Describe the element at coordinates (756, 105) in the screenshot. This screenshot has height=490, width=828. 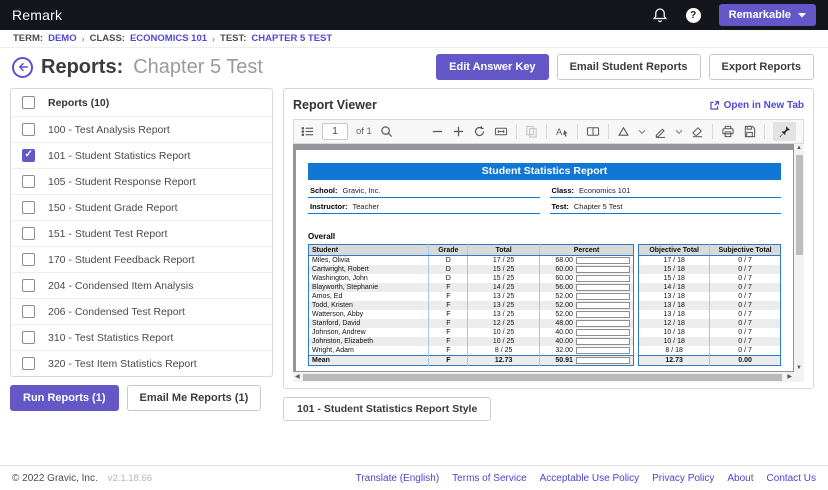
I see `open-in-new-tab-link: Open in New Tab` at that location.